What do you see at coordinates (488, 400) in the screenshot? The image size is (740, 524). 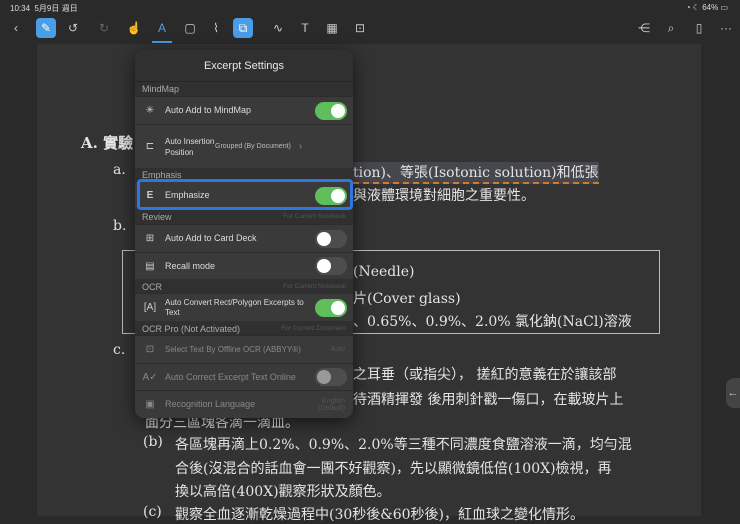 I see `doc-text: 待酒精揮發 後用刺針戳一傷口，在載玻片上` at bounding box center [488, 400].